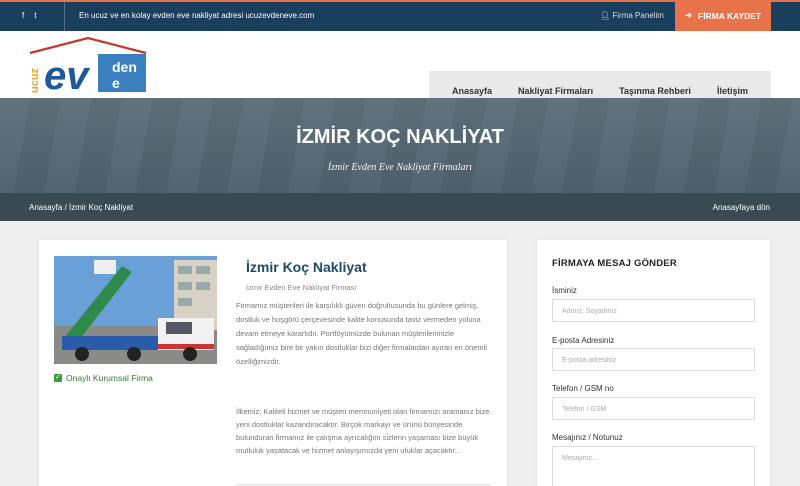 This screenshot has width=800, height=486. What do you see at coordinates (638, 15) in the screenshot?
I see `firm-panel-label: Firma Panelim` at bounding box center [638, 15].